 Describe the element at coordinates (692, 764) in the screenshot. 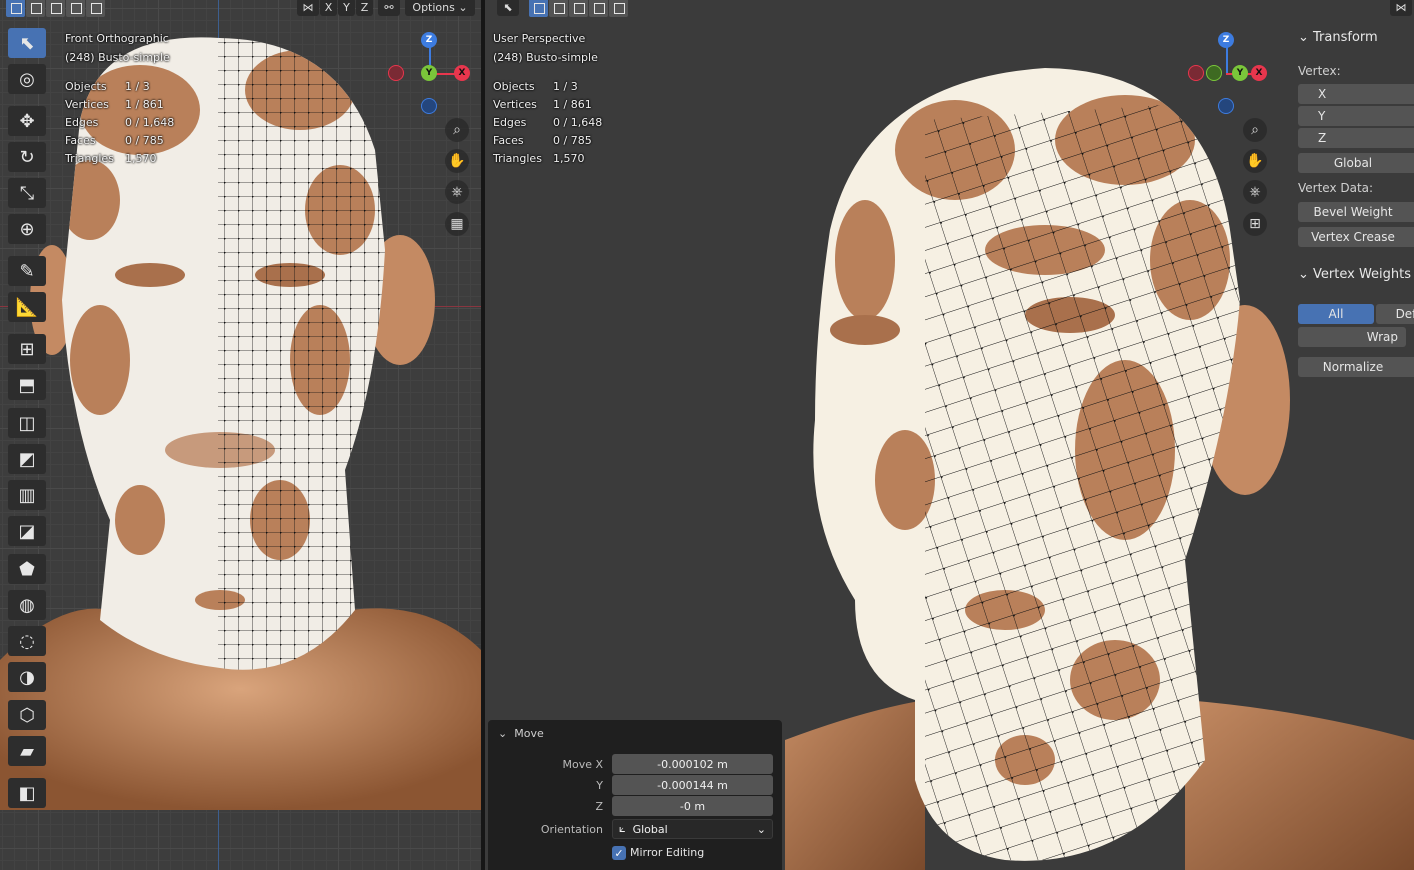

I see `move-x-field: -0.000102 m` at that location.